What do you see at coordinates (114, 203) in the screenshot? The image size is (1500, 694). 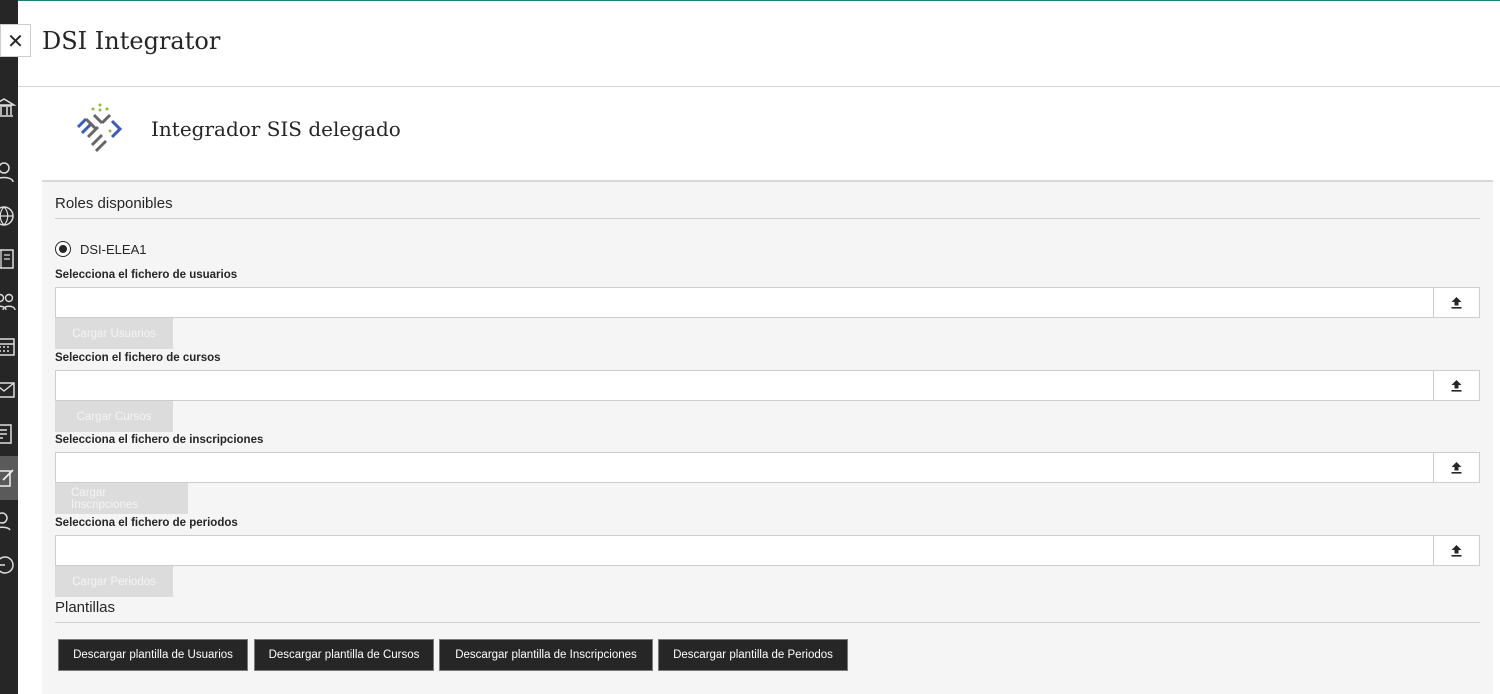 I see `roles-section-title: Roles disponibles` at bounding box center [114, 203].